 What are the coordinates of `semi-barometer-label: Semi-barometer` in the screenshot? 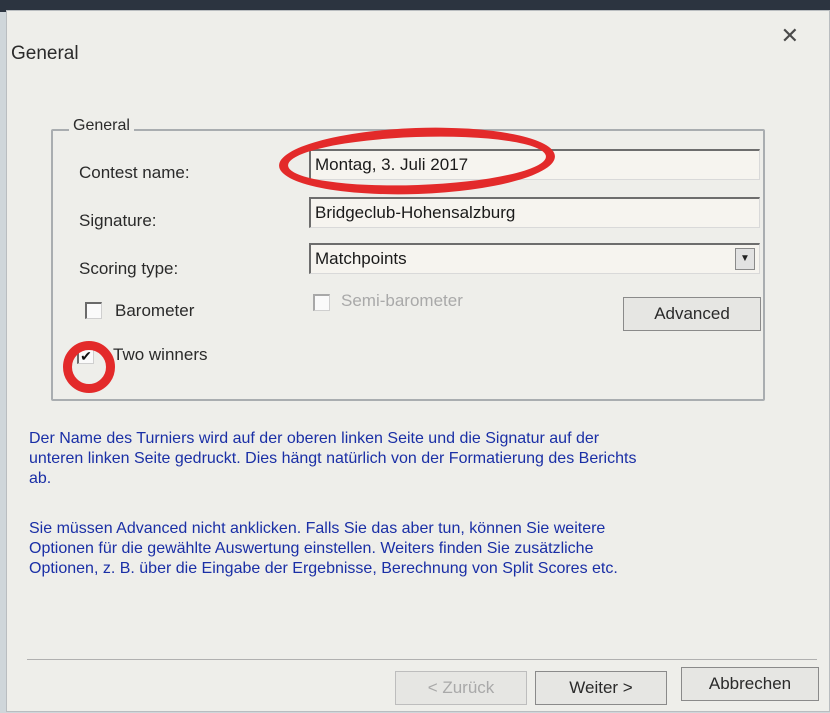 It's located at (402, 300).